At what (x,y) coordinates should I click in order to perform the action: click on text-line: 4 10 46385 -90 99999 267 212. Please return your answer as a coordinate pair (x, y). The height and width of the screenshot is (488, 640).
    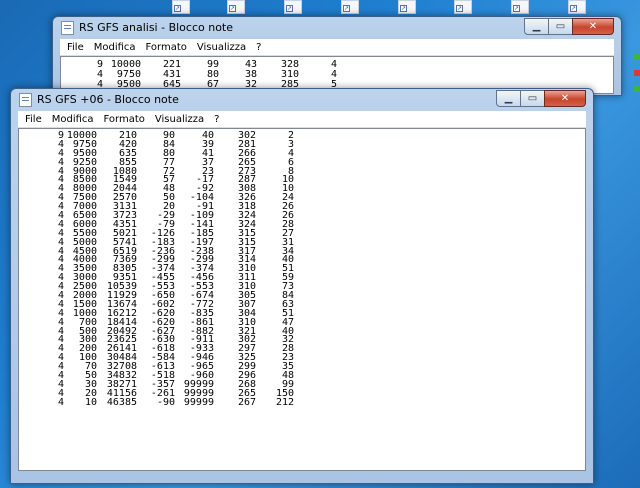
    Looking at the image, I should click on (279, 402).